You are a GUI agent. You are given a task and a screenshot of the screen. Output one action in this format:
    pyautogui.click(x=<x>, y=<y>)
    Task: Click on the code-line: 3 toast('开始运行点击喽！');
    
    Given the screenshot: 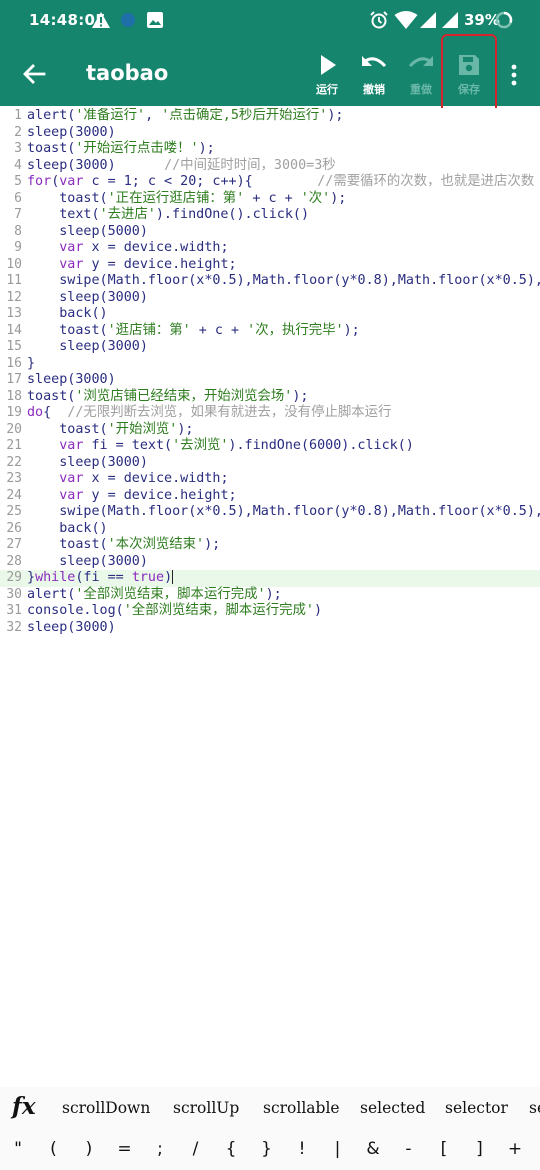 What is the action you would take?
    pyautogui.click(x=270, y=149)
    